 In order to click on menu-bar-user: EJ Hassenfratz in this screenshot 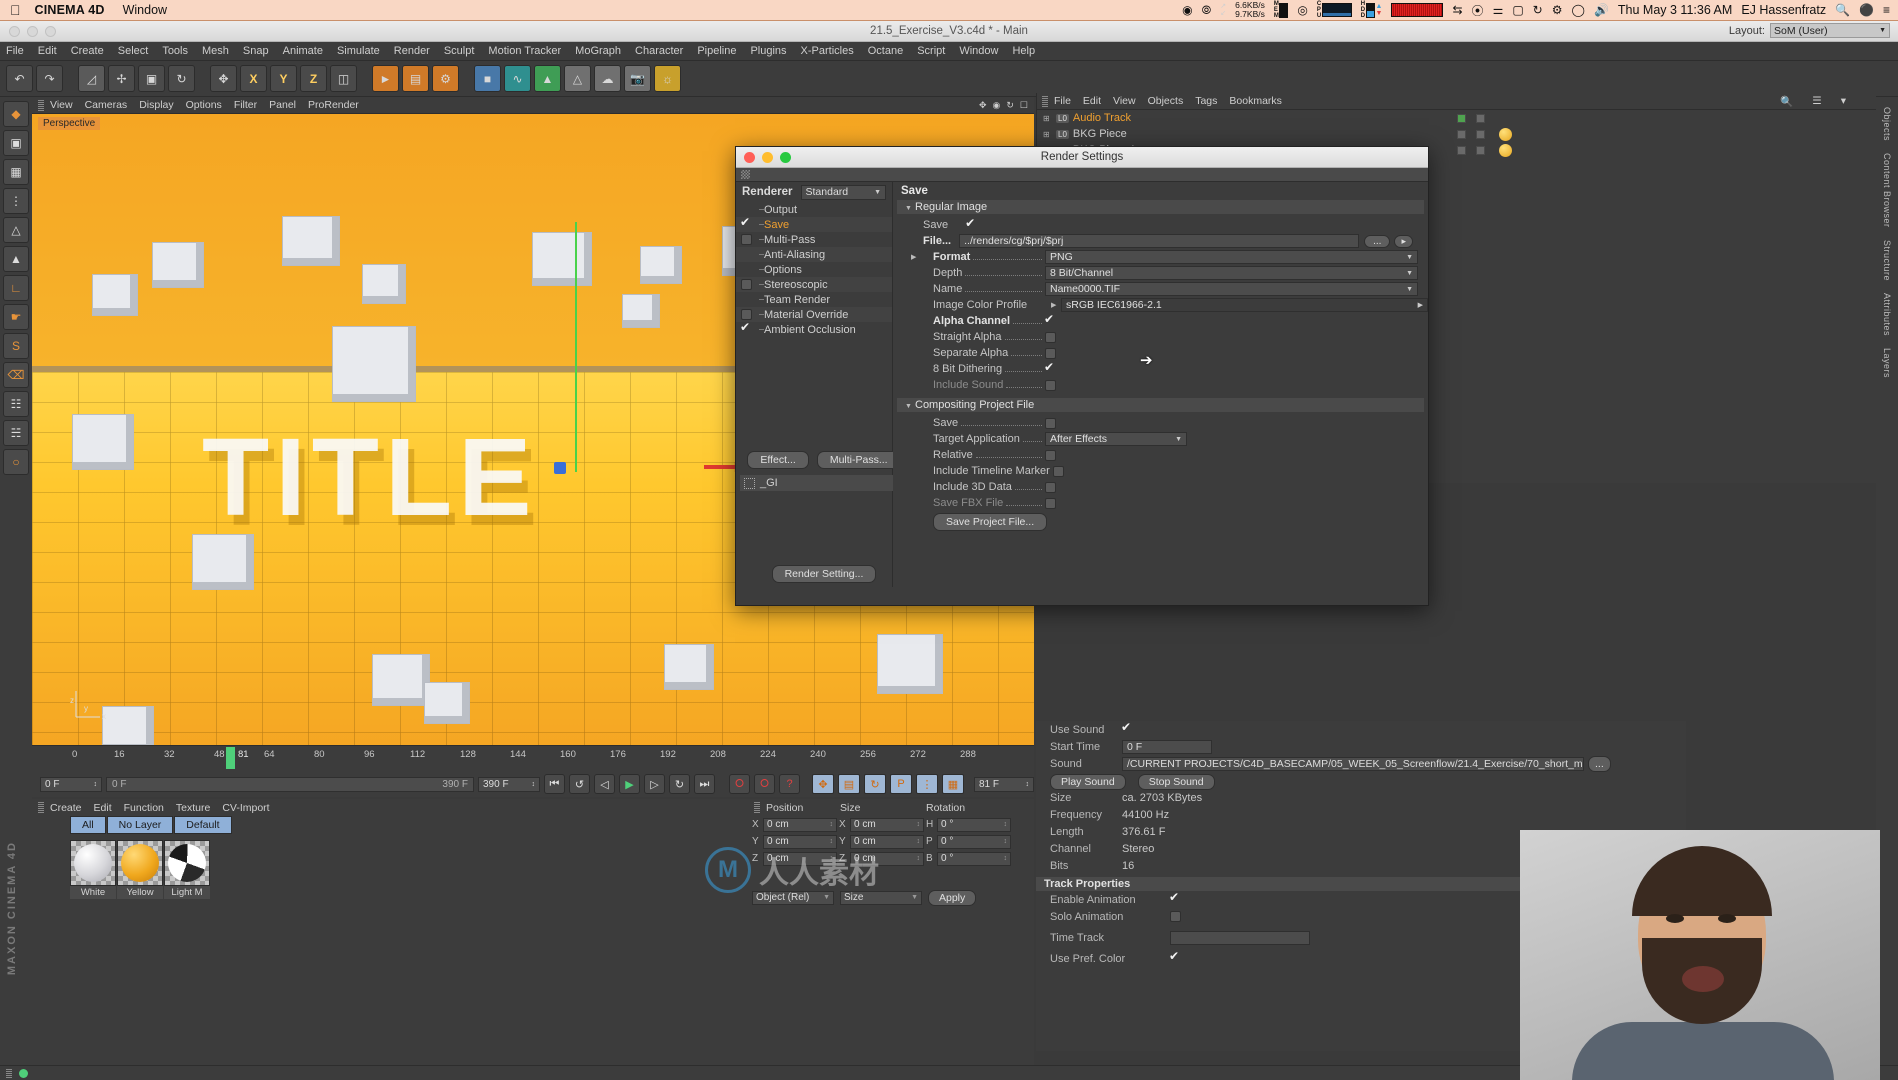, I will do `click(1783, 10)`.